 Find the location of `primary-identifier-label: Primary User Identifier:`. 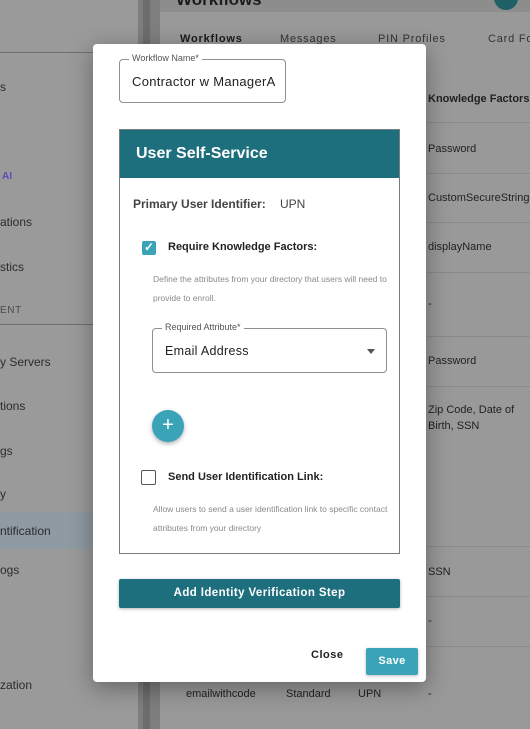

primary-identifier-label: Primary User Identifier: is located at coordinates (199, 204).